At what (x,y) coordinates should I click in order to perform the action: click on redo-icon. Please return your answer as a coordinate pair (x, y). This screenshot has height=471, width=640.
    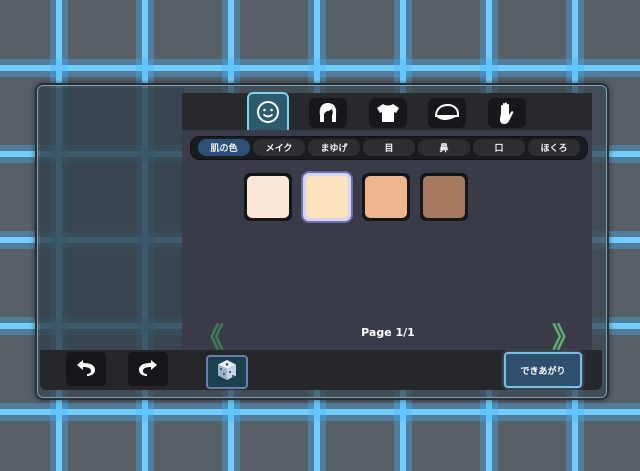
    Looking at the image, I should click on (148, 369).